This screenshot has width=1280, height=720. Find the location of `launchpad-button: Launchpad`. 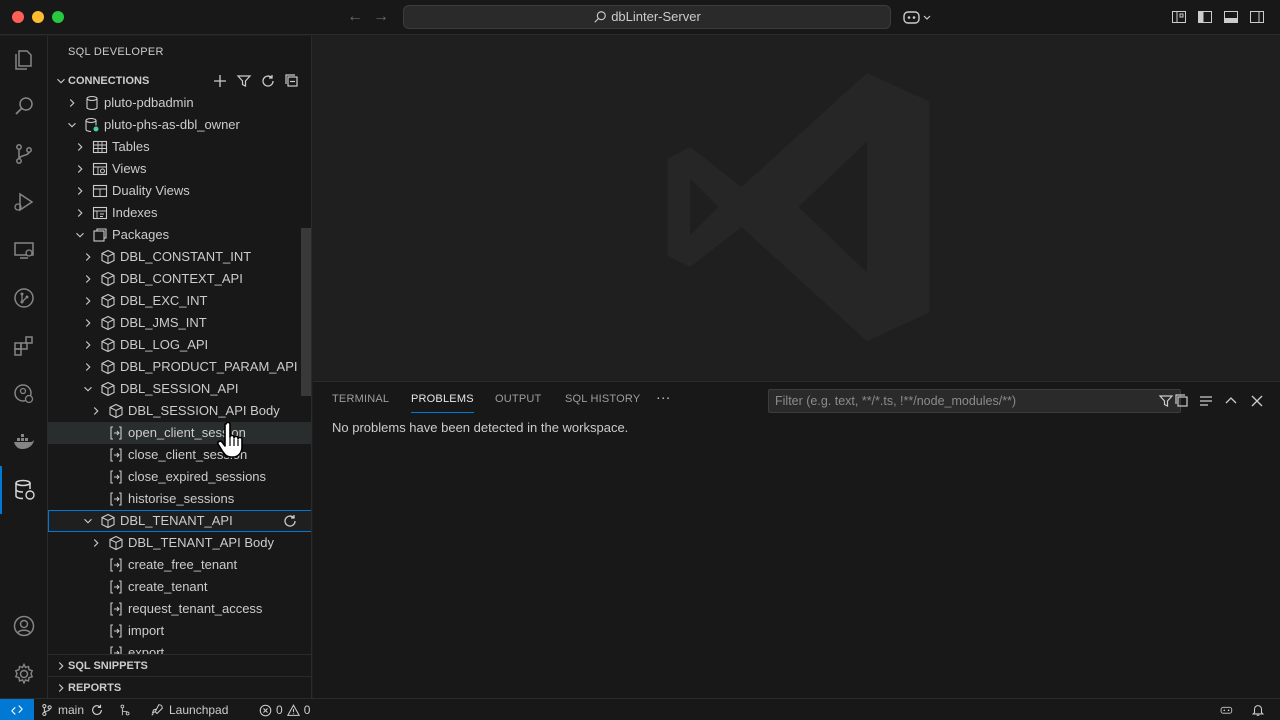

launchpad-button: Launchpad is located at coordinates (188, 709).